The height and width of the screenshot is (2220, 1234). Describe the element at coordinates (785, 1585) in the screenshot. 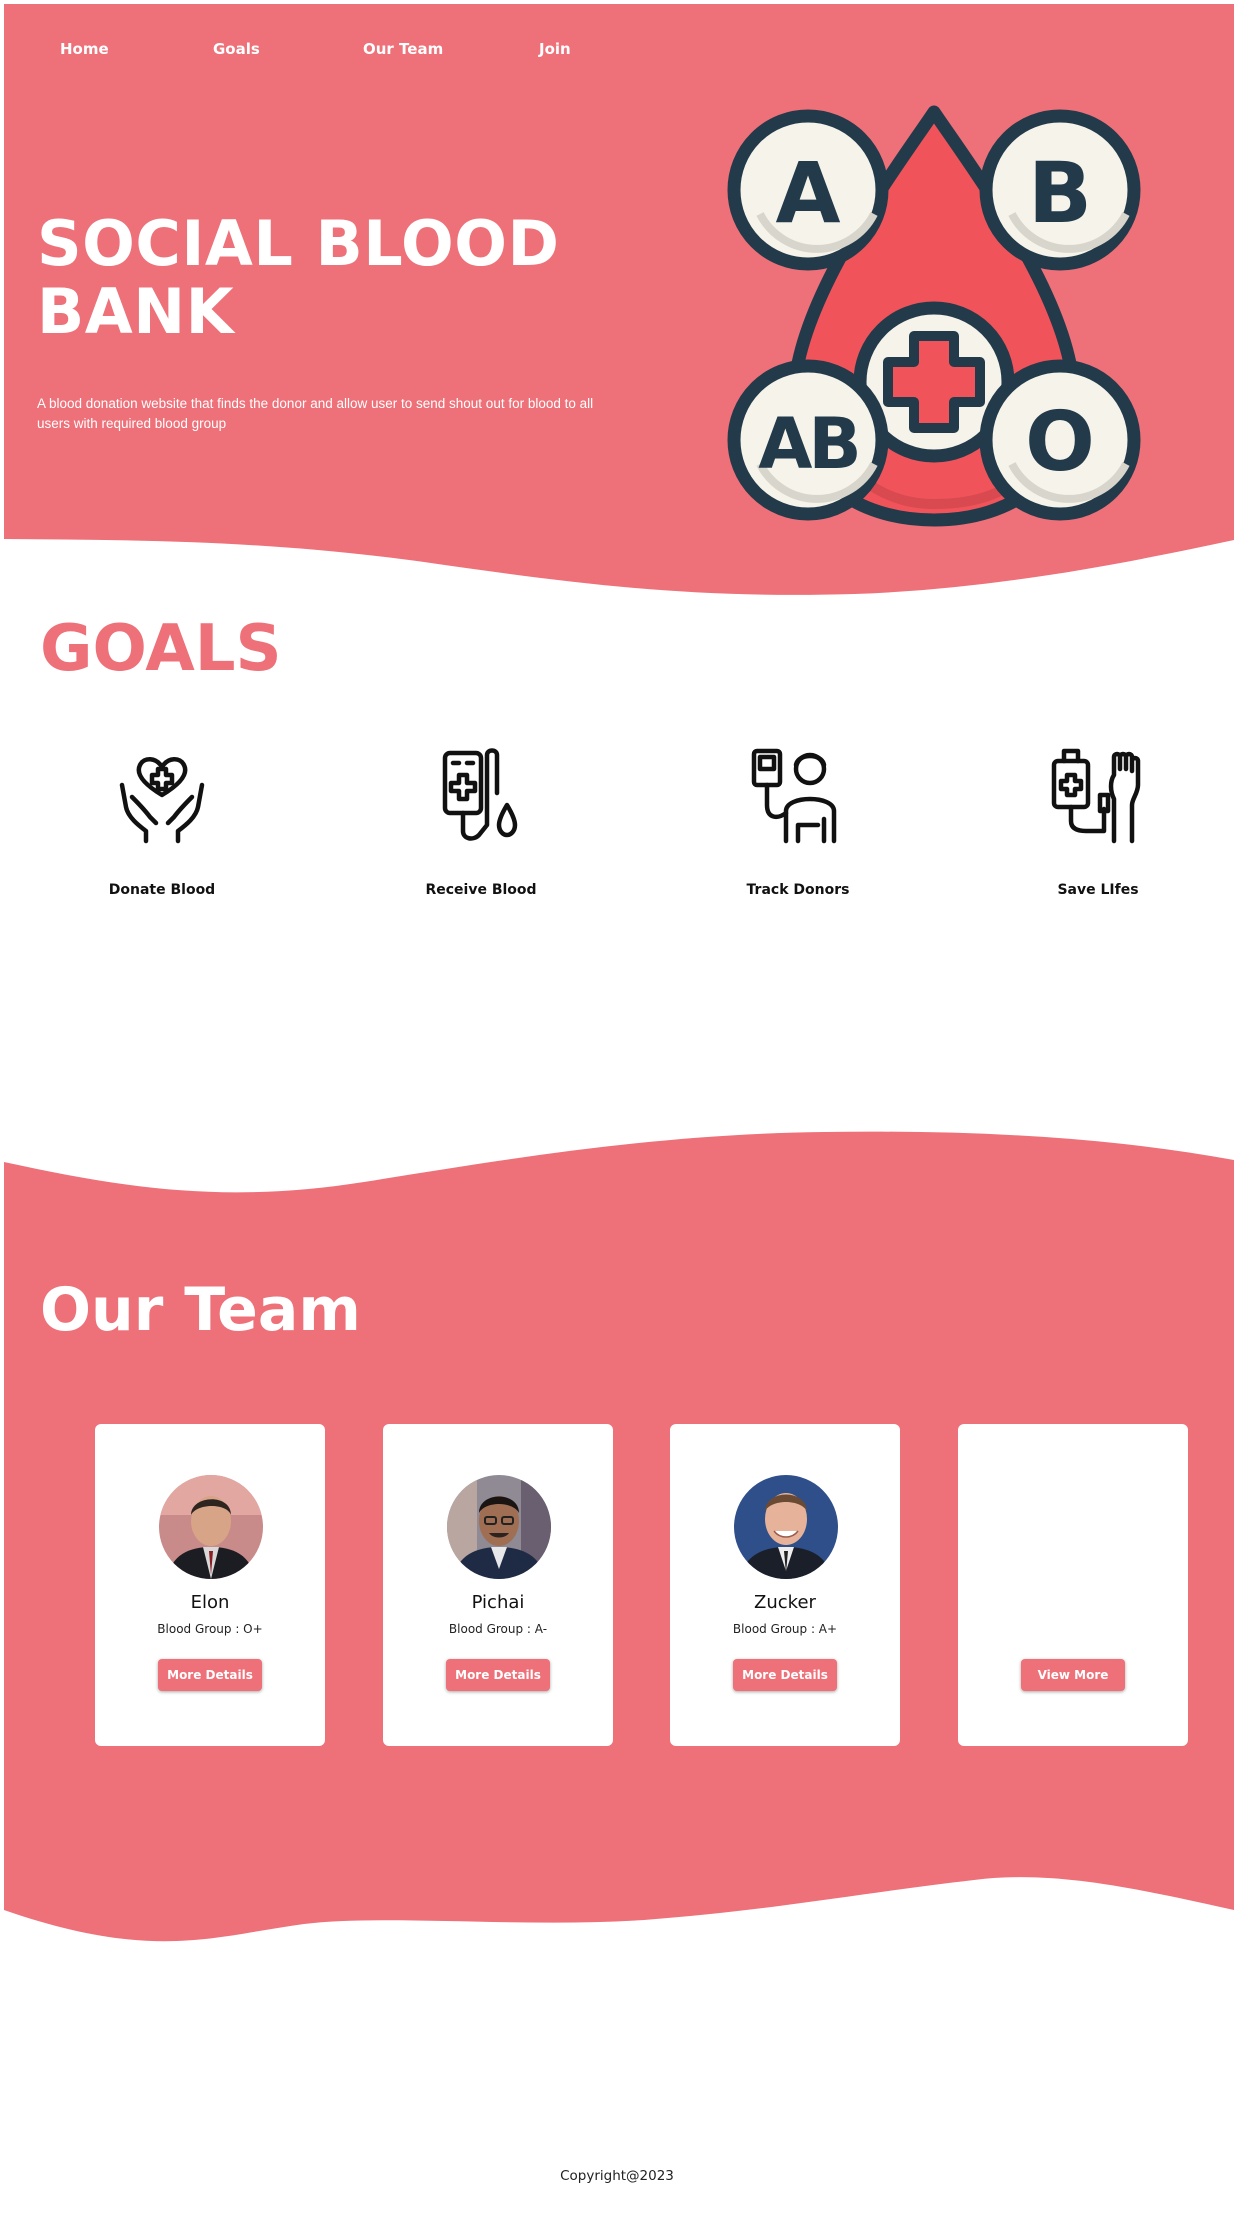

I see `team-card-zucker: Zucker Blood Group : A+ More Details` at that location.